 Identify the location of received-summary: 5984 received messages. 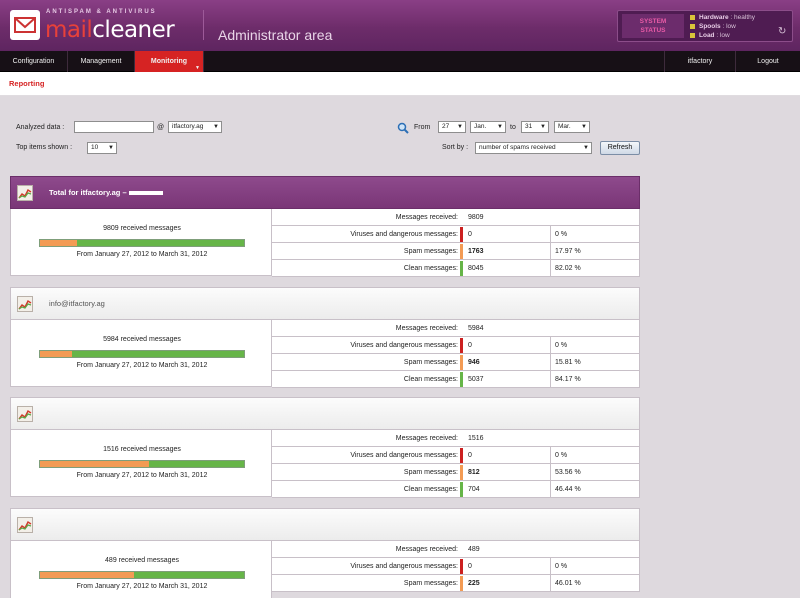
(142, 339).